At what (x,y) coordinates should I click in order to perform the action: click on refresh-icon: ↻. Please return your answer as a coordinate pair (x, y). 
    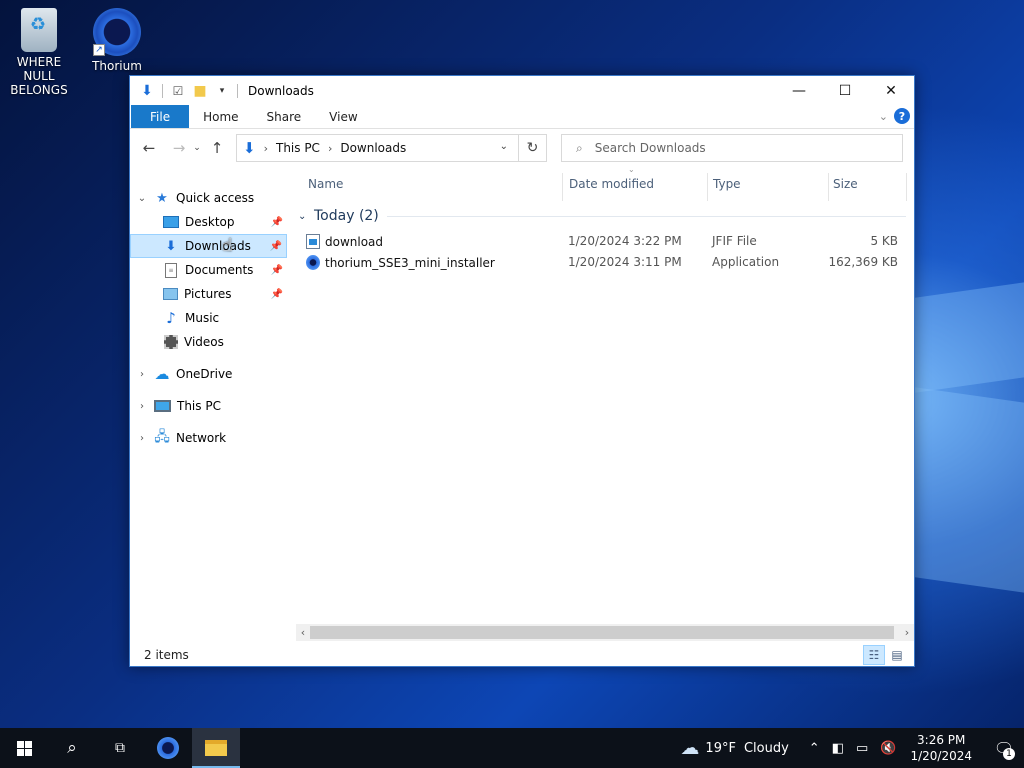
    Looking at the image, I should click on (532, 148).